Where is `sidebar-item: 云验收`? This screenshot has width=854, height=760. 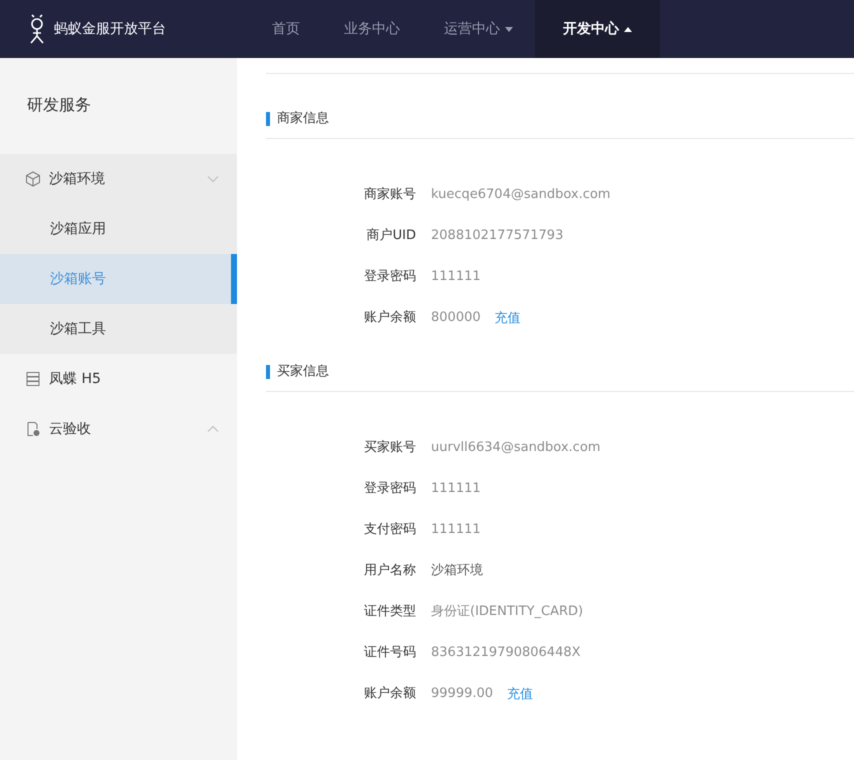 sidebar-item: 云验收 is located at coordinates (118, 429).